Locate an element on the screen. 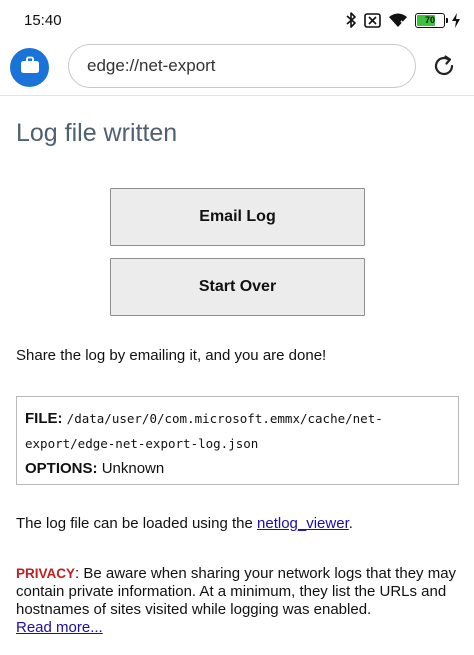 Image resolution: width=474 pixels, height=655 pixels. status-icons: 70 is located at coordinates (403, 20).